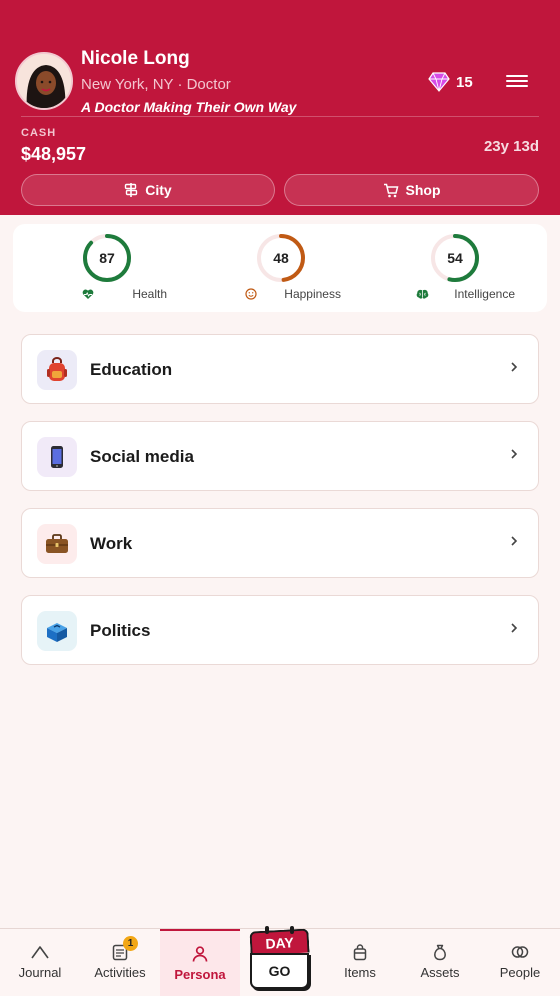  What do you see at coordinates (200, 974) in the screenshot?
I see `nav-persona-label: Persona` at bounding box center [200, 974].